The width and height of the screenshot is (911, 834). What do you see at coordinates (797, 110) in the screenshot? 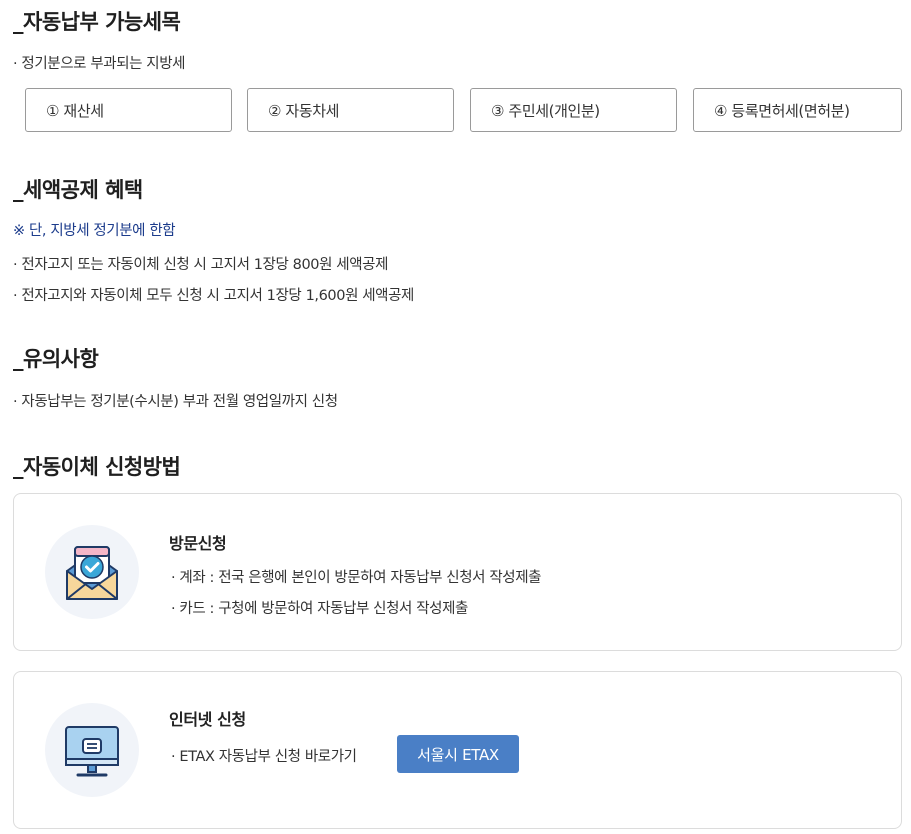
I see `tax-item-license: ④ 등록면허세(면허분)` at bounding box center [797, 110].